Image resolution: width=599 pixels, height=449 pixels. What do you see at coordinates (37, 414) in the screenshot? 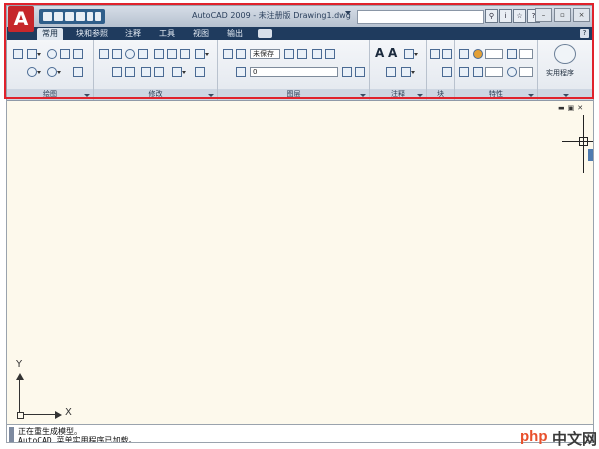
I see `ucs-x-axis` at bounding box center [37, 414].